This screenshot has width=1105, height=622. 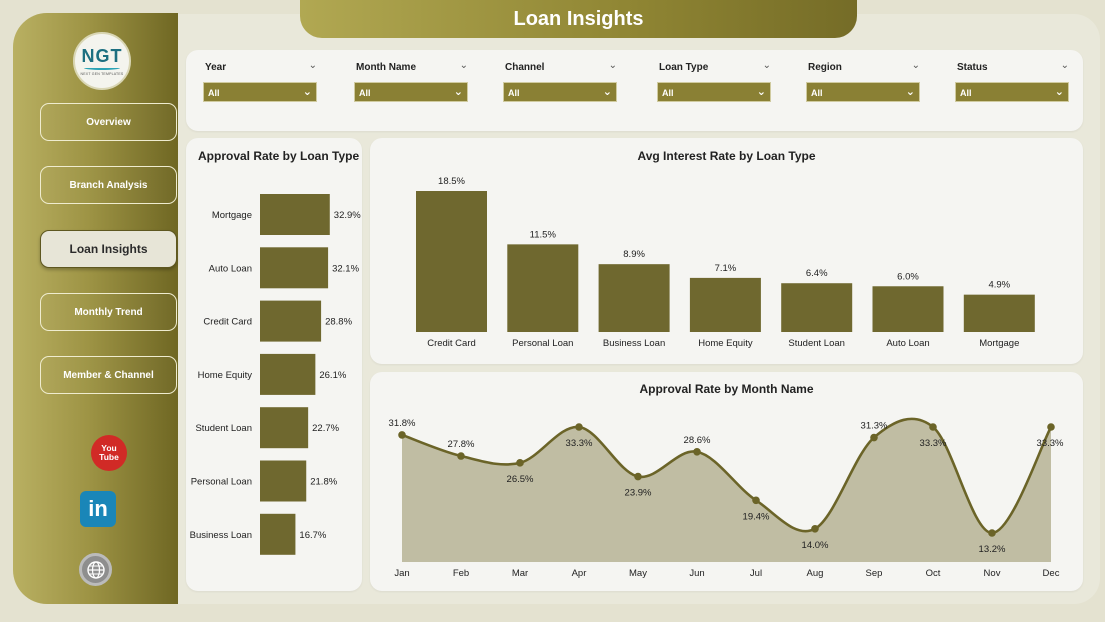 I want to click on data-label: 14.0%, so click(x=815, y=545).